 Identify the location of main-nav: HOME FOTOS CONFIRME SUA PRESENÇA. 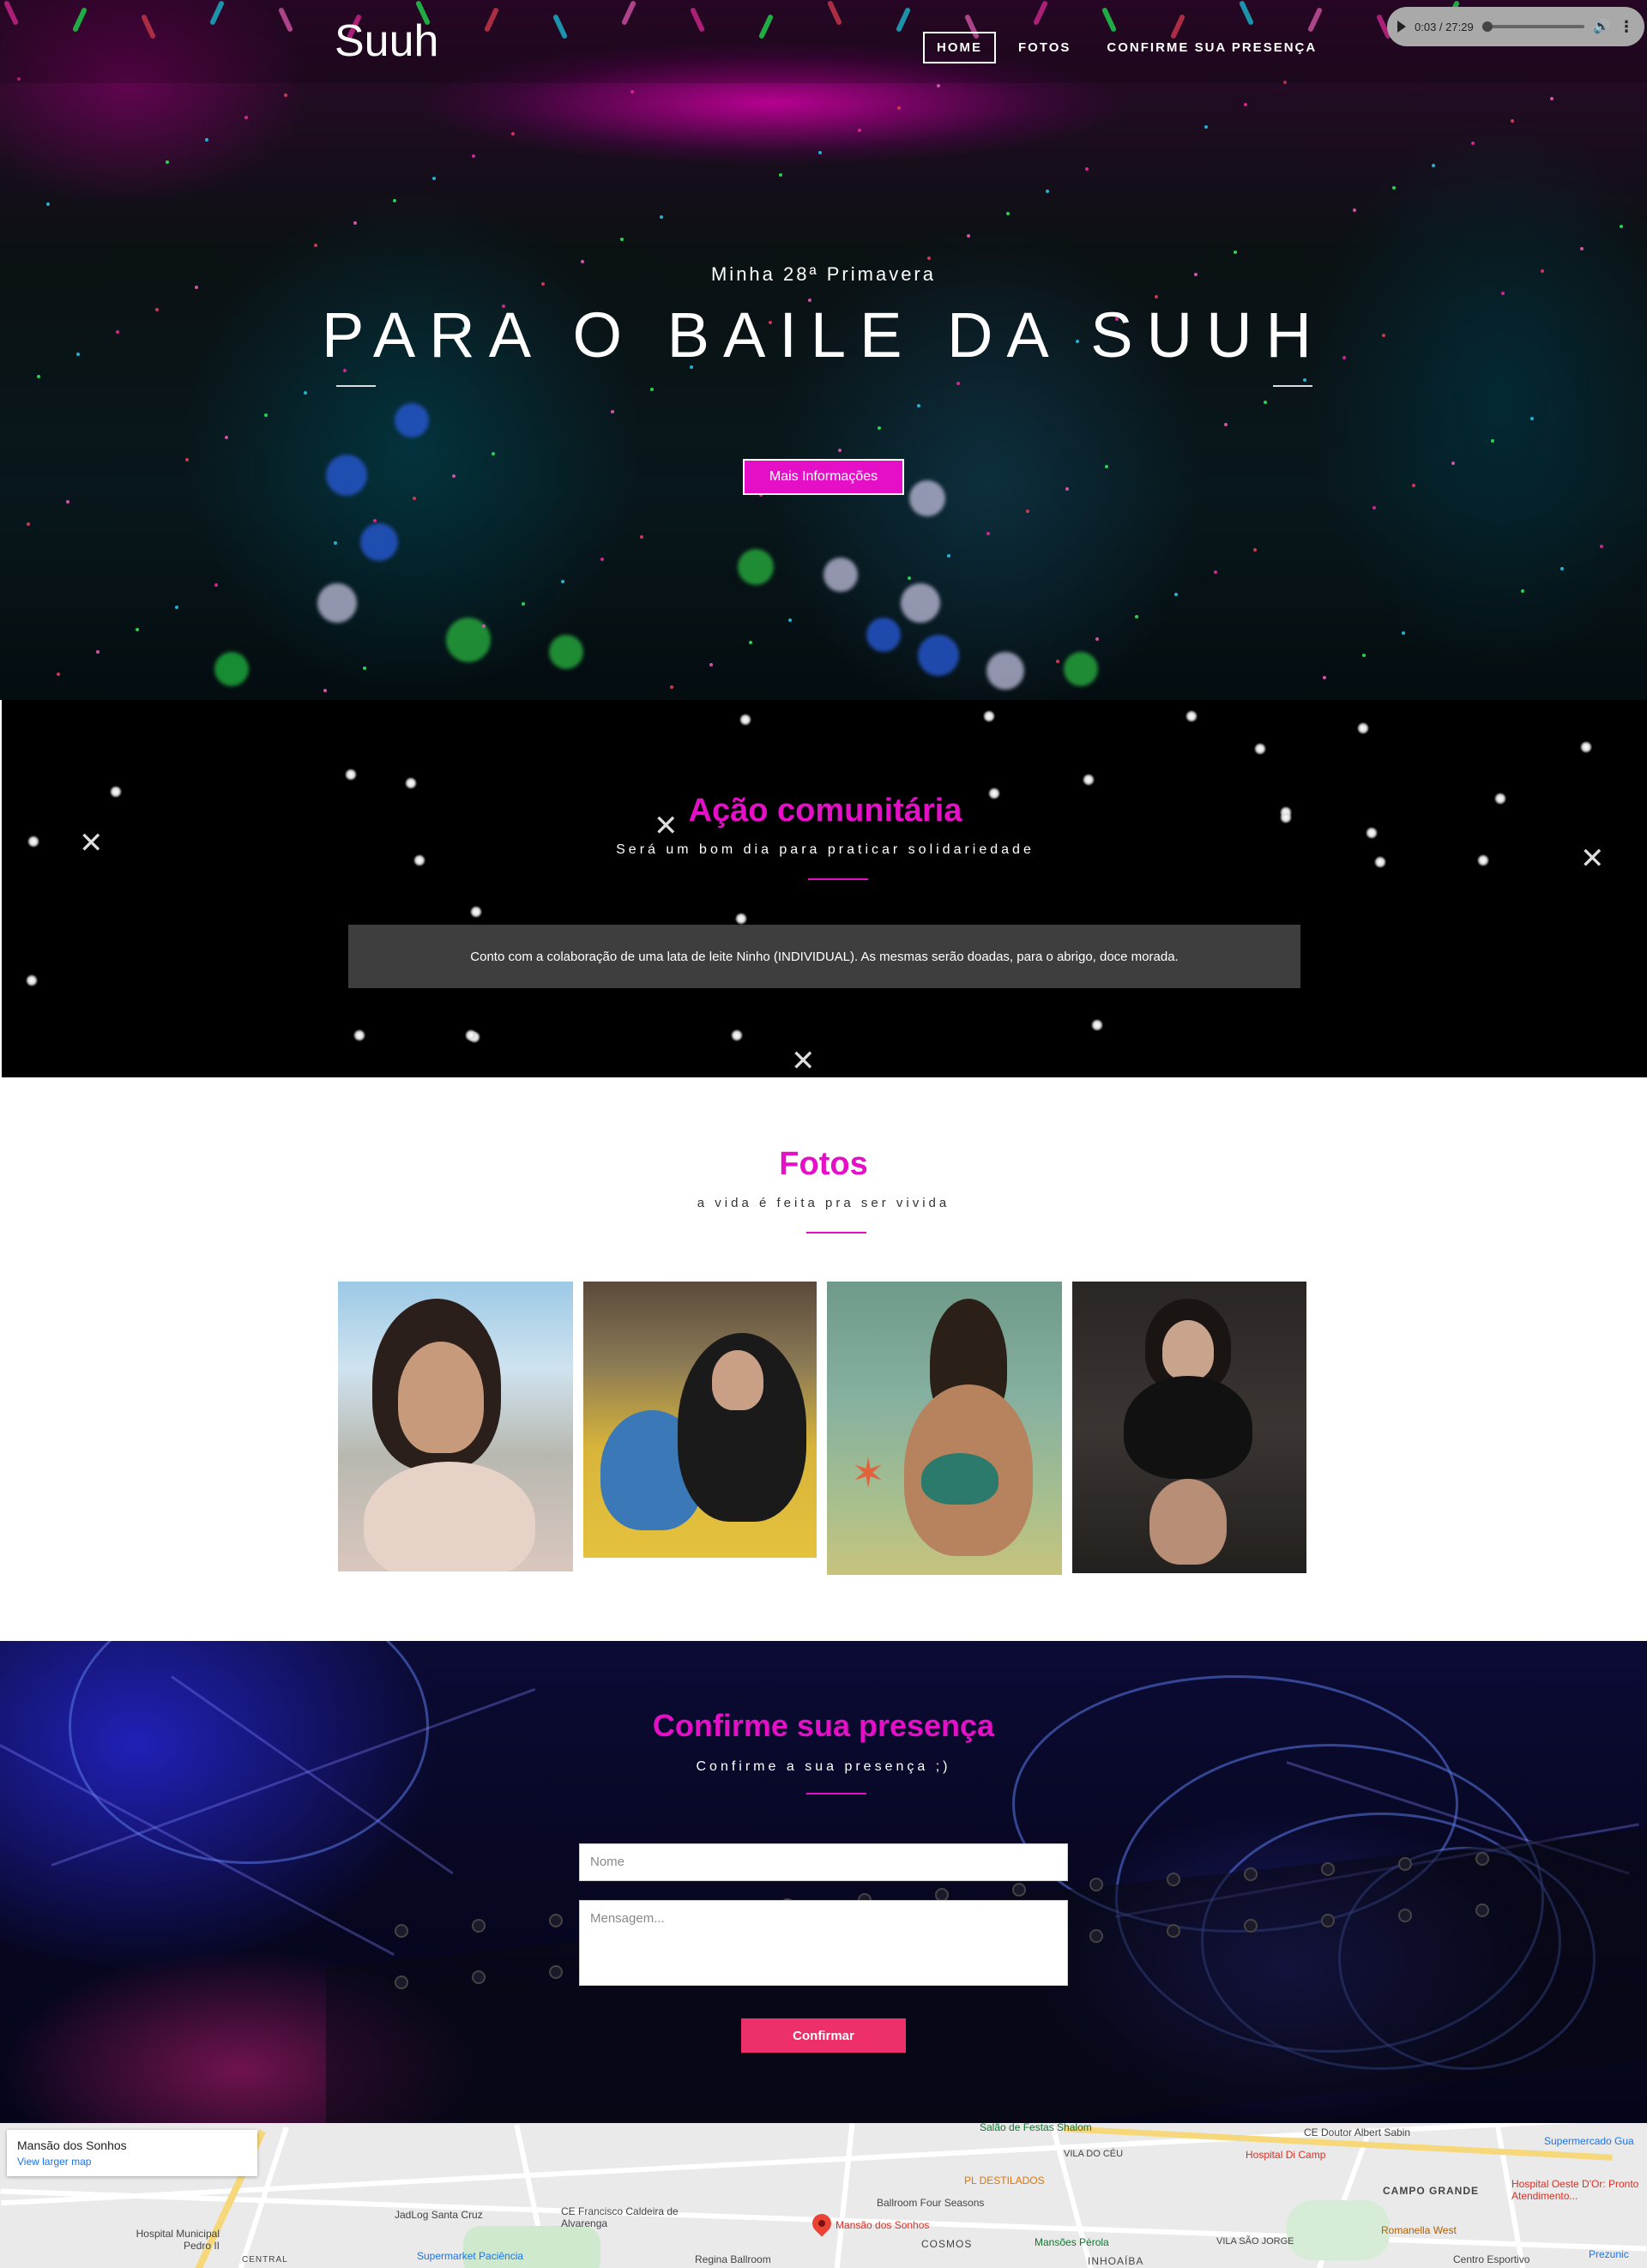
(1131, 48).